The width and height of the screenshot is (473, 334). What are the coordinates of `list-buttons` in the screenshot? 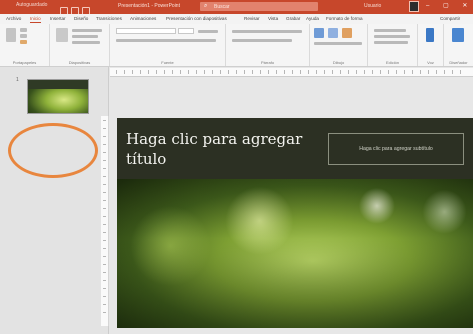 It's located at (267, 31).